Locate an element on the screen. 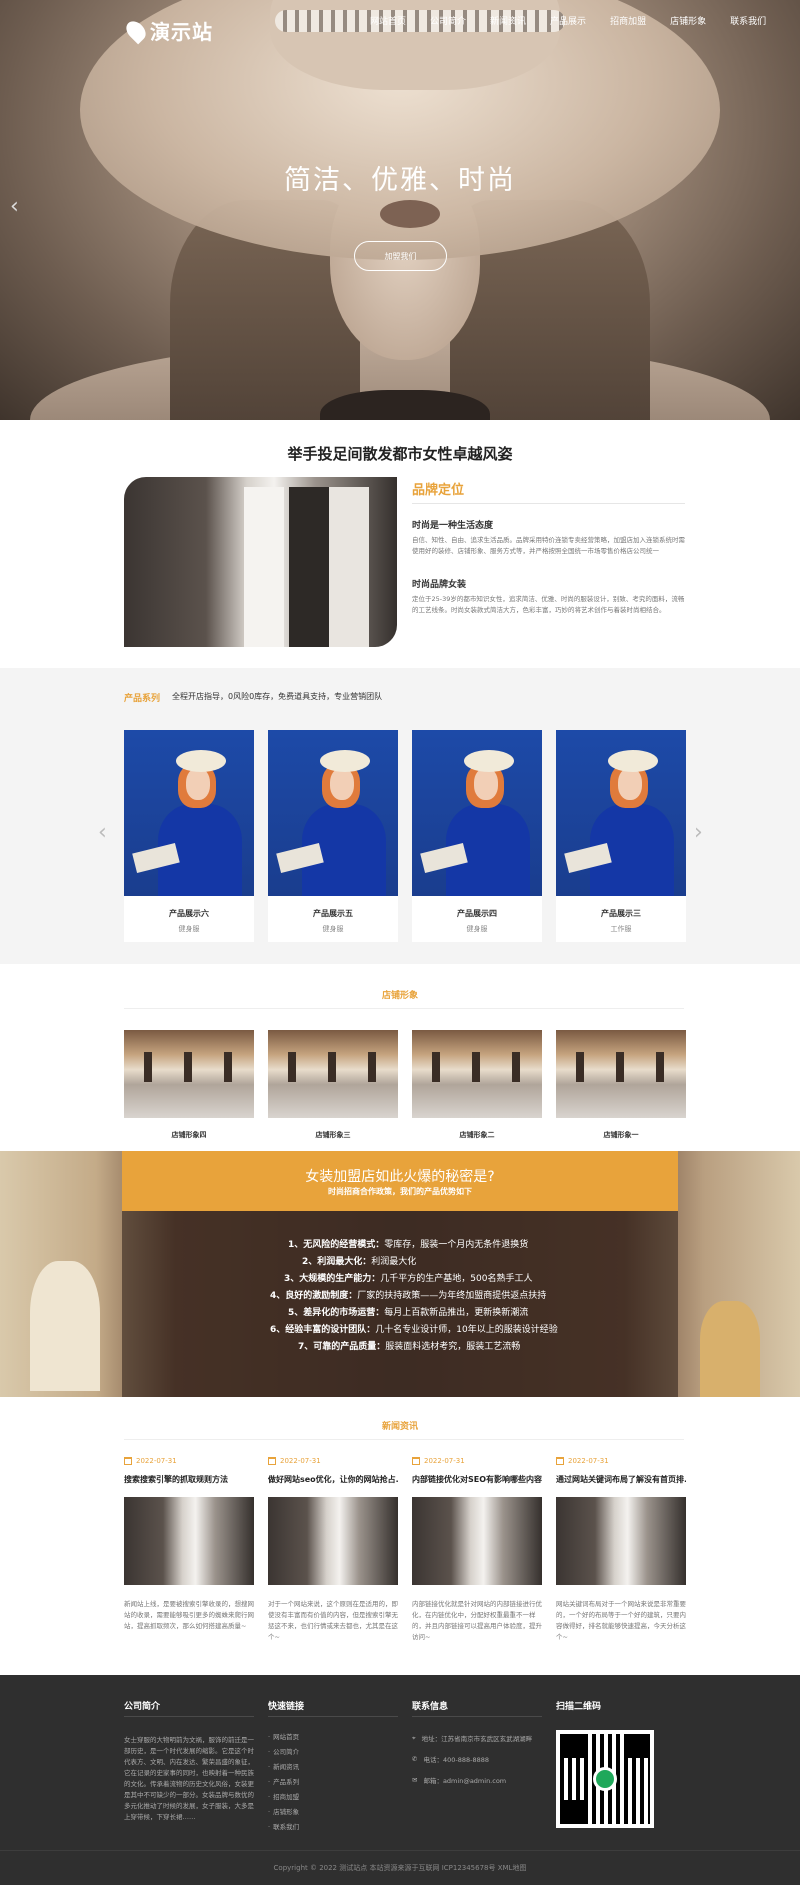 This screenshot has height=1885, width=800. store-name: 店铺形象三 is located at coordinates (333, 1135).